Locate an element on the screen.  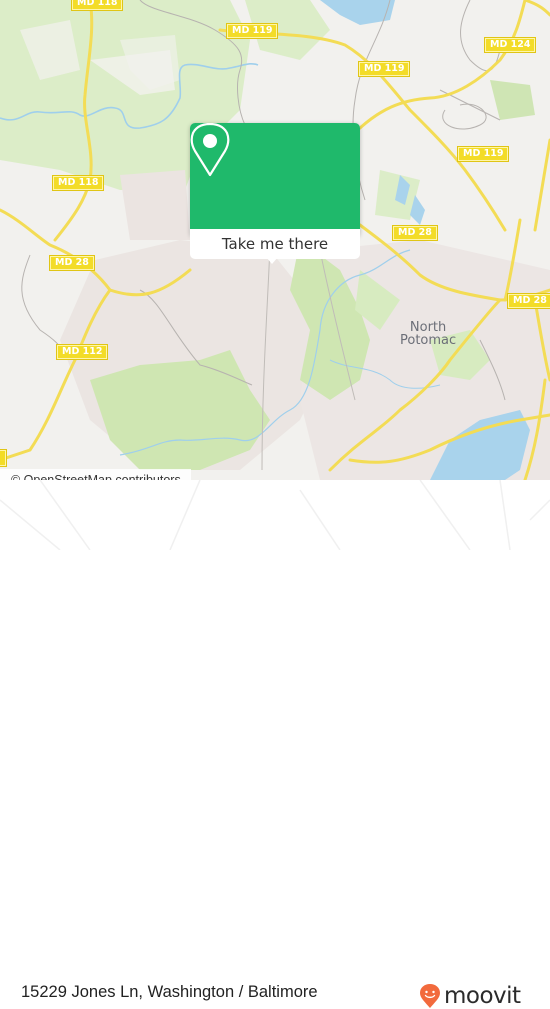
moovit-smiley-pin-icon is located at coordinates (430, 996).